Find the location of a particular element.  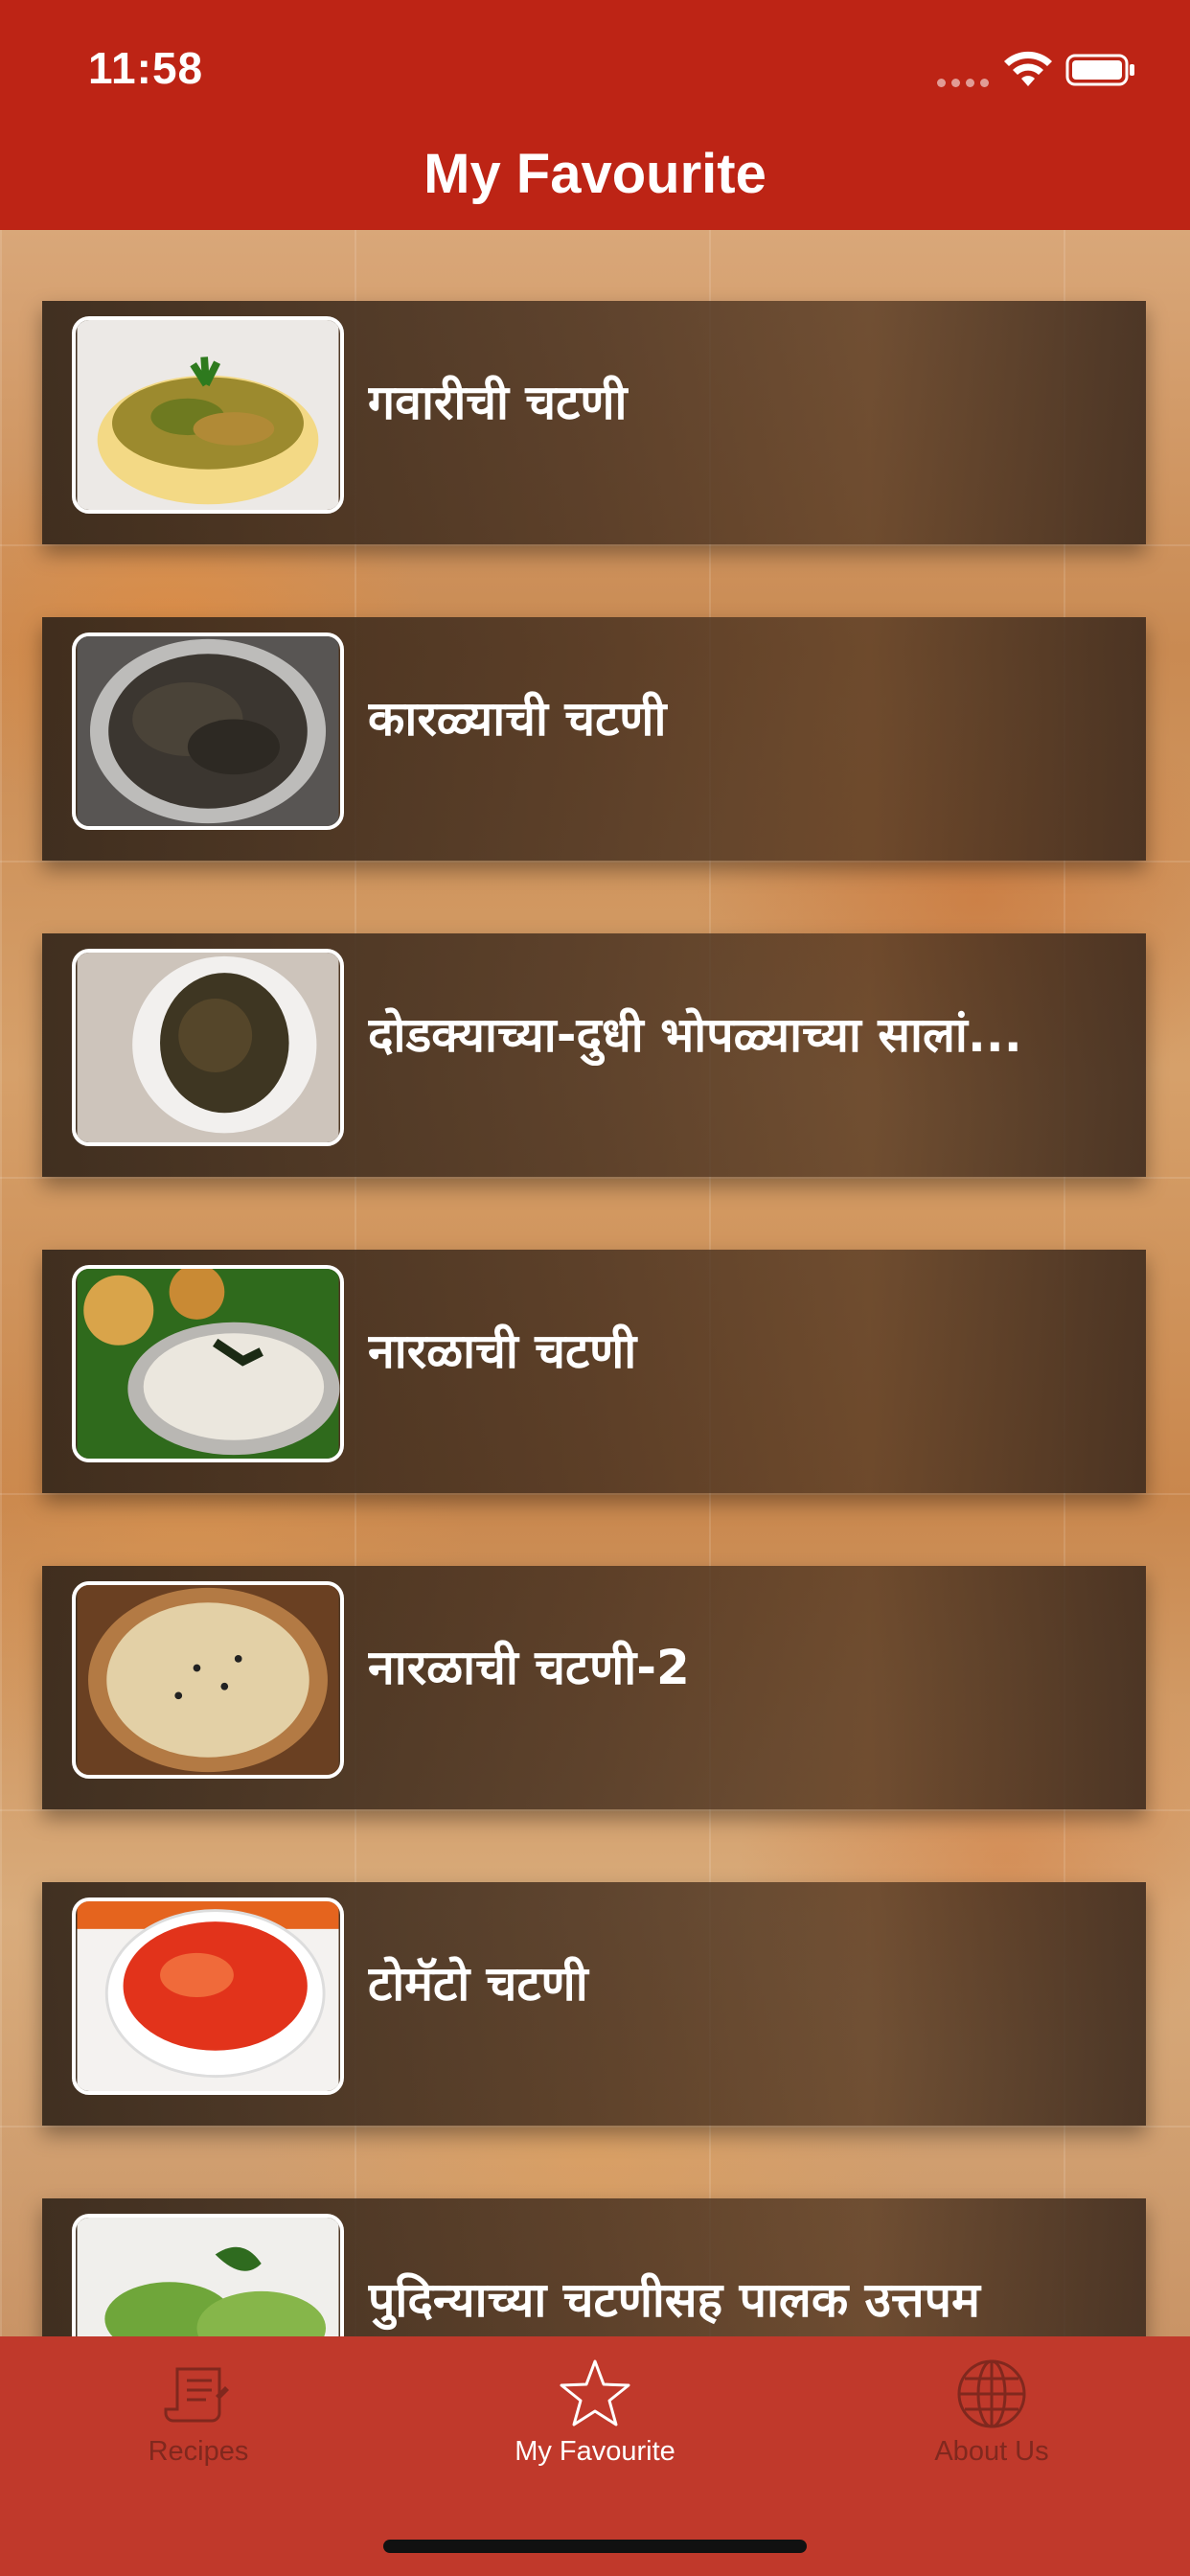

peel-chutney-photo is located at coordinates (208, 1047).